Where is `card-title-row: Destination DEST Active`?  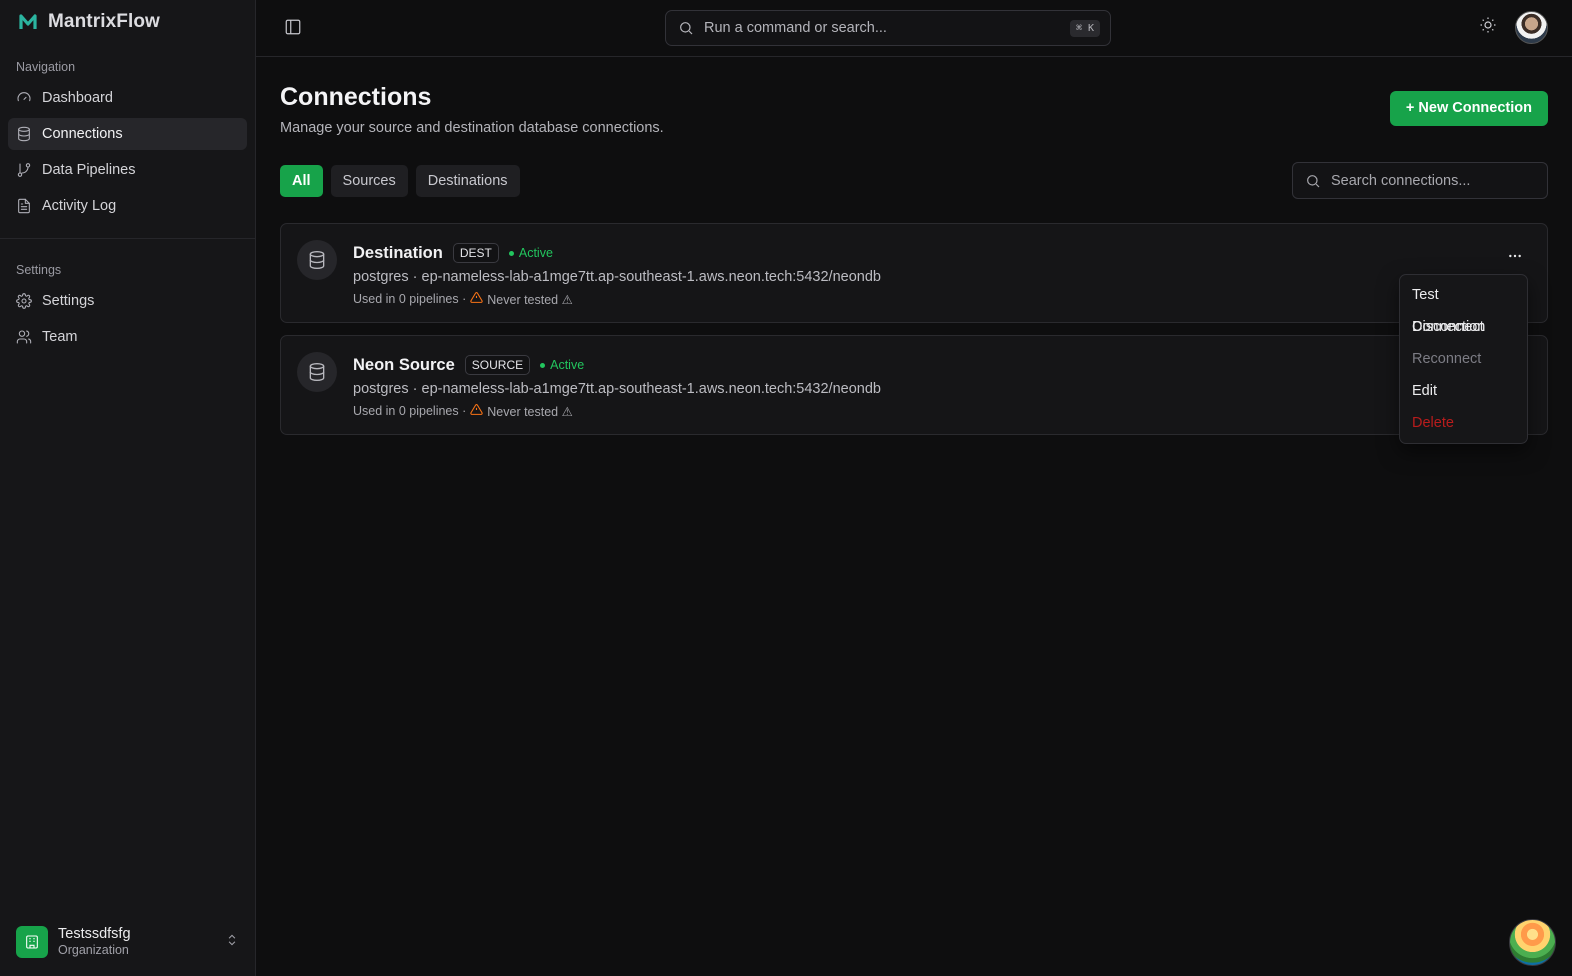
card-title-row: Destination DEST Active is located at coordinates (942, 253).